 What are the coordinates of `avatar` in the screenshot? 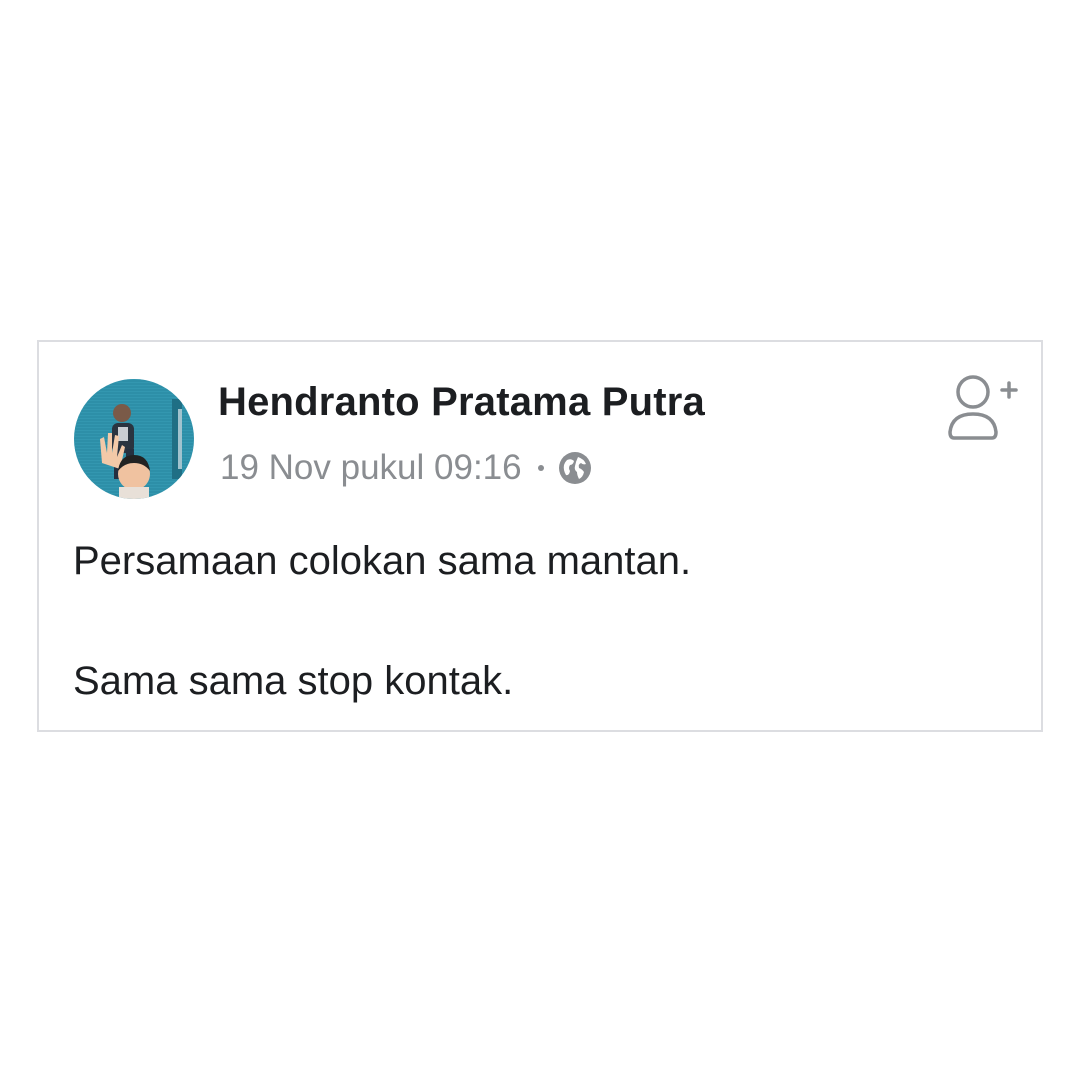 It's located at (134, 439).